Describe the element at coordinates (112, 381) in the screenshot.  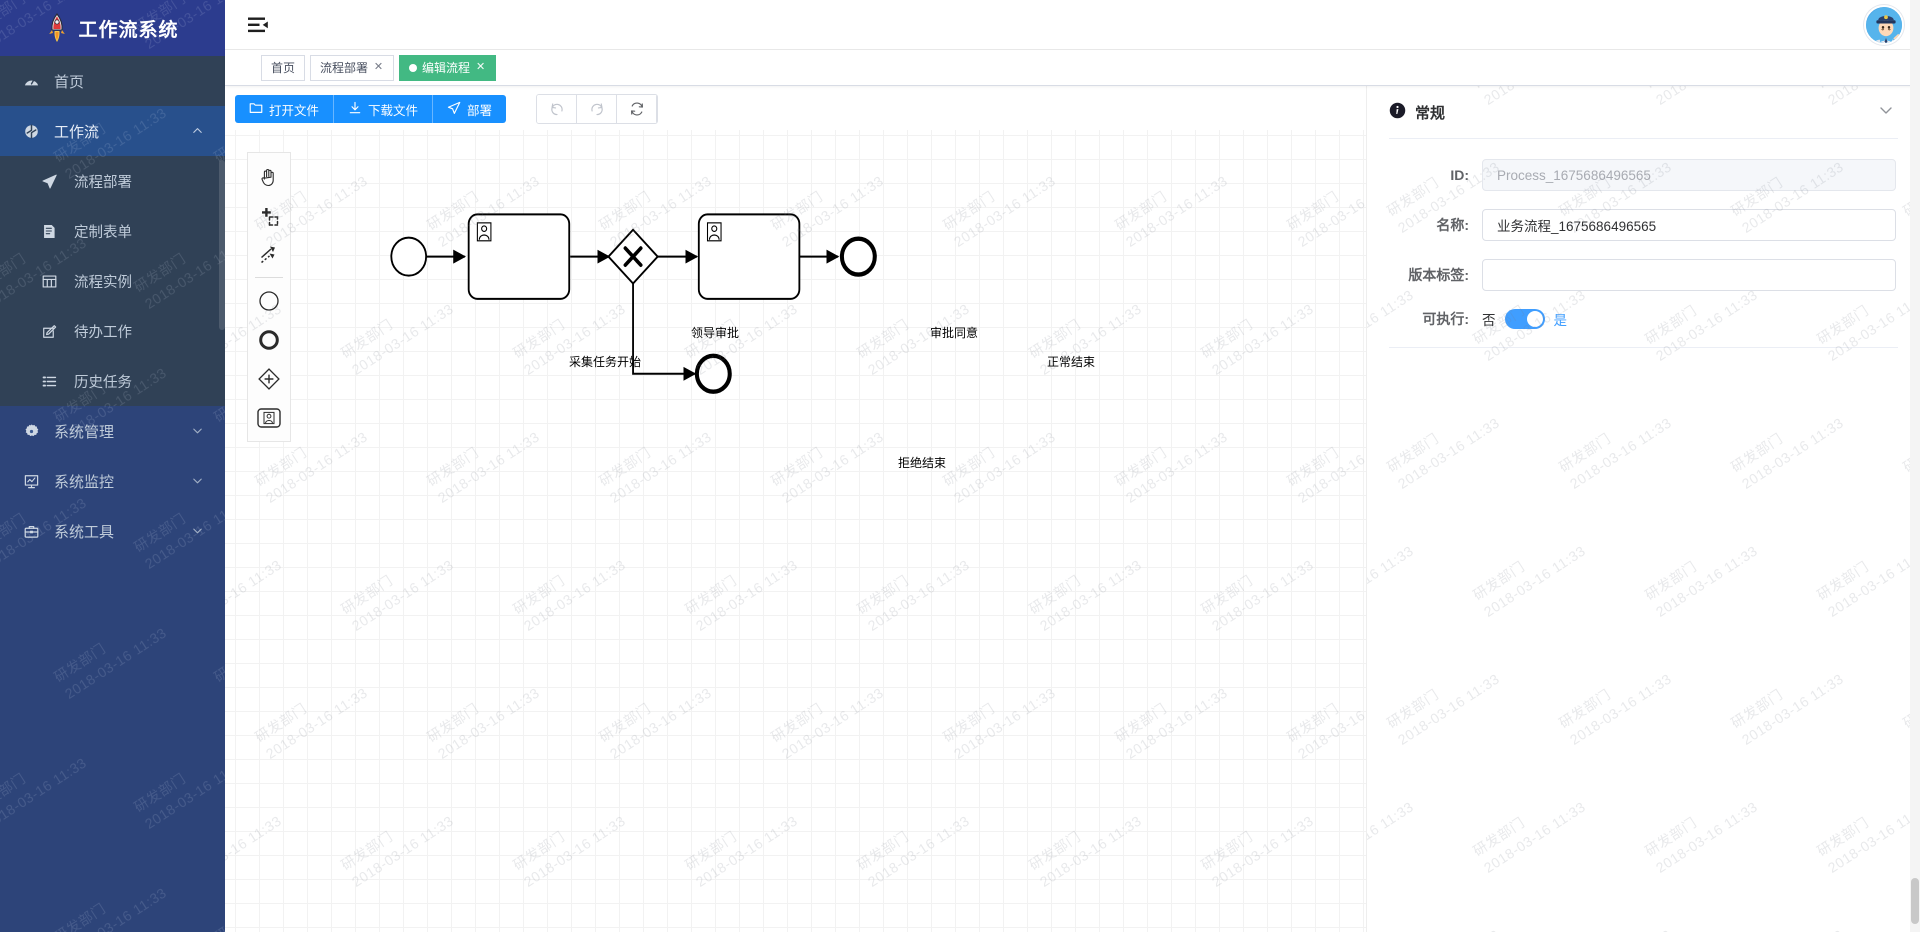
I see `sidebar-item-6: 历史任务` at that location.